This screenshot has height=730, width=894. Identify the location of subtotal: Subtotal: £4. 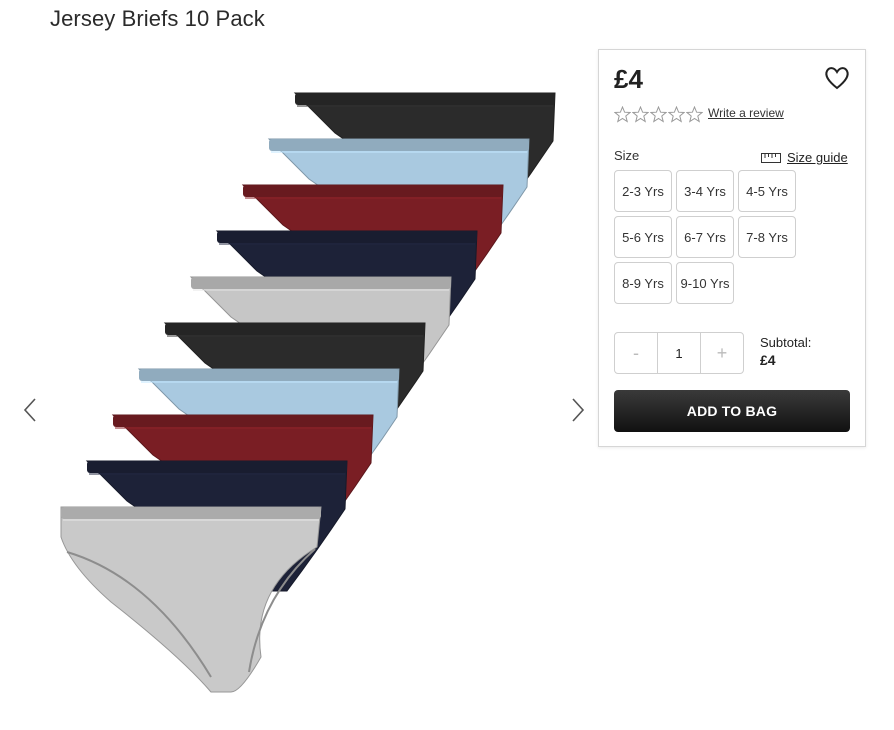
(785, 351).